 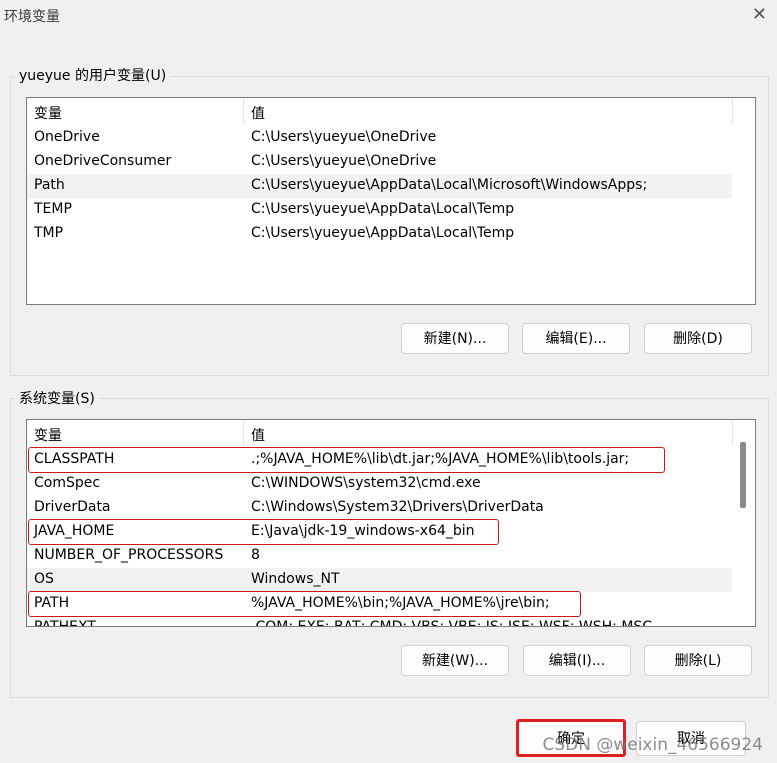 What do you see at coordinates (743, 475) in the screenshot?
I see `scrollbar-thumb` at bounding box center [743, 475].